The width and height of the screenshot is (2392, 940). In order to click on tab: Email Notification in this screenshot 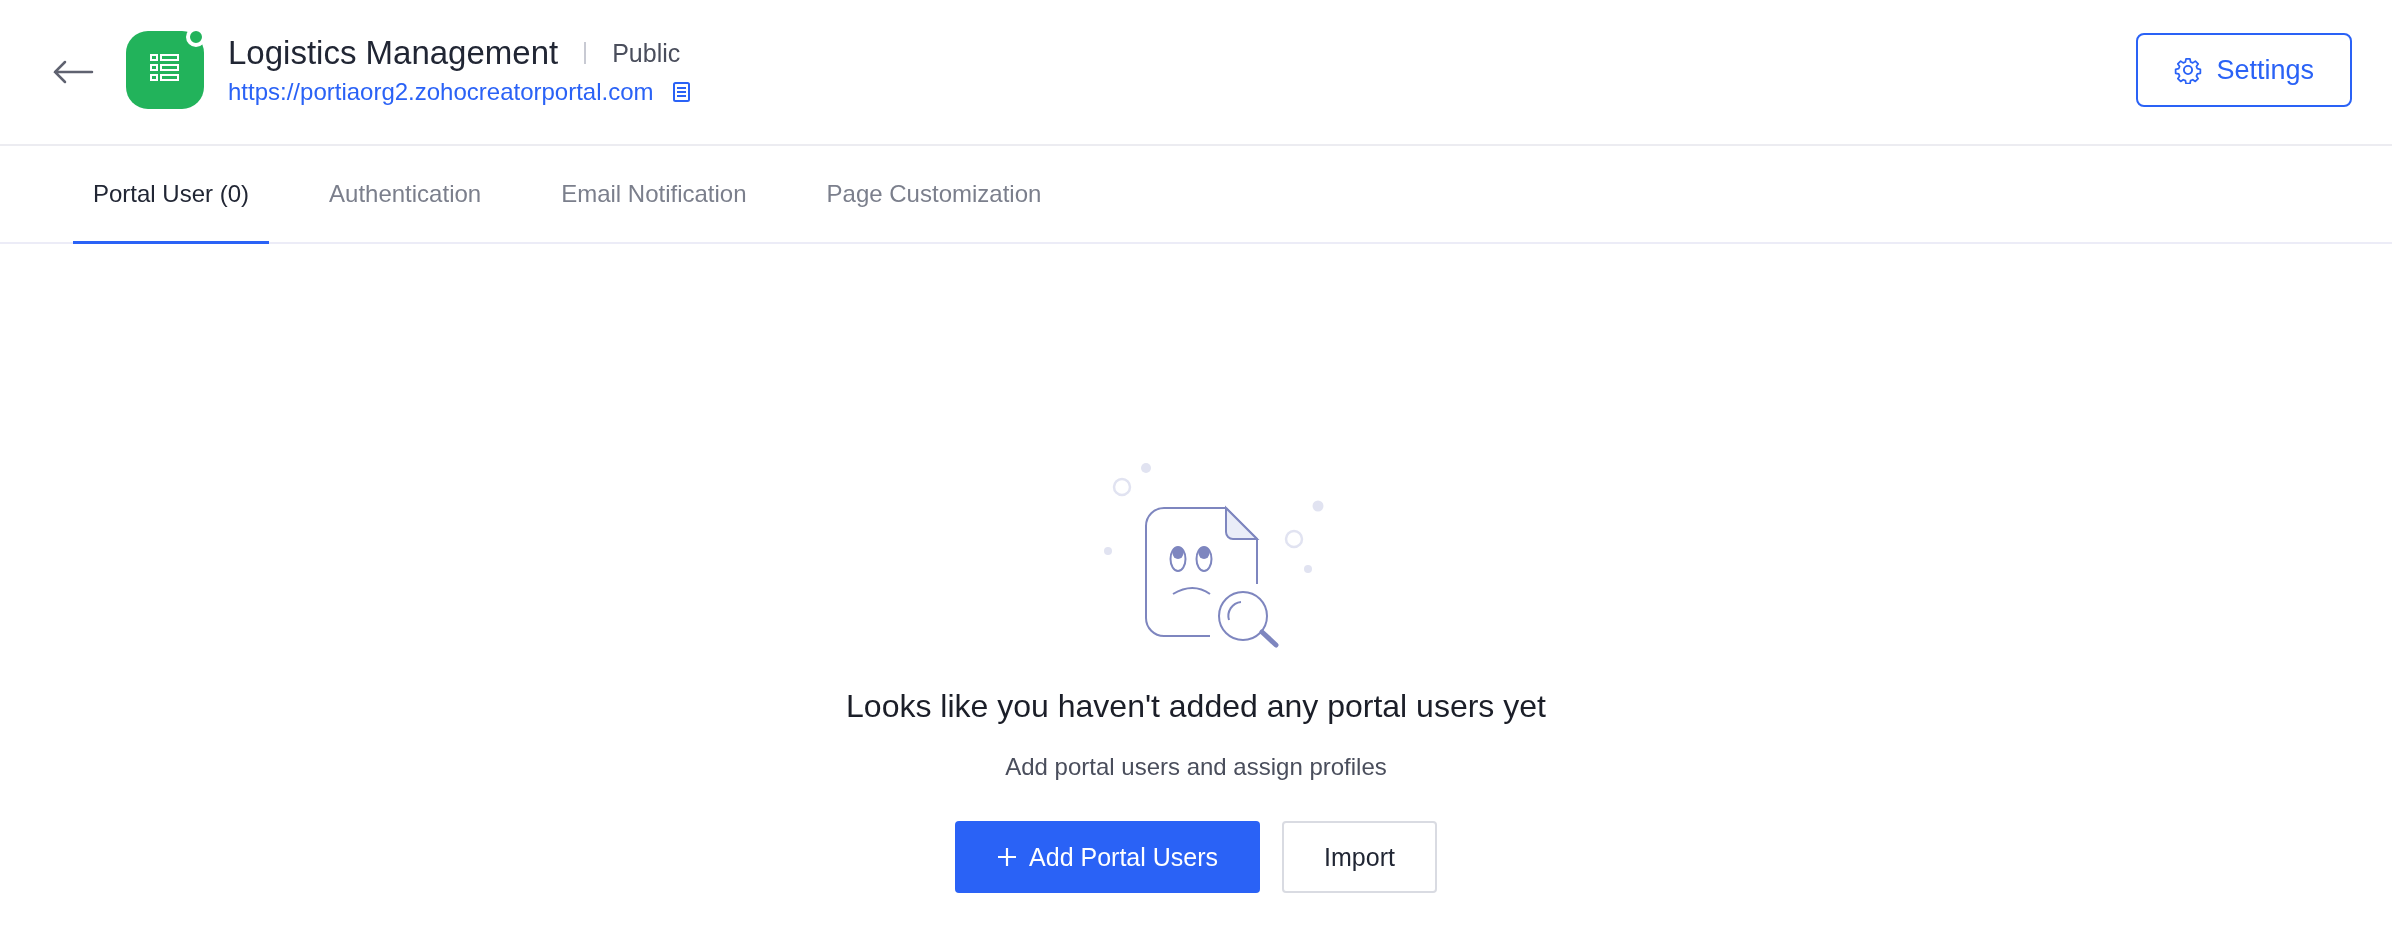, I will do `click(654, 195)`.